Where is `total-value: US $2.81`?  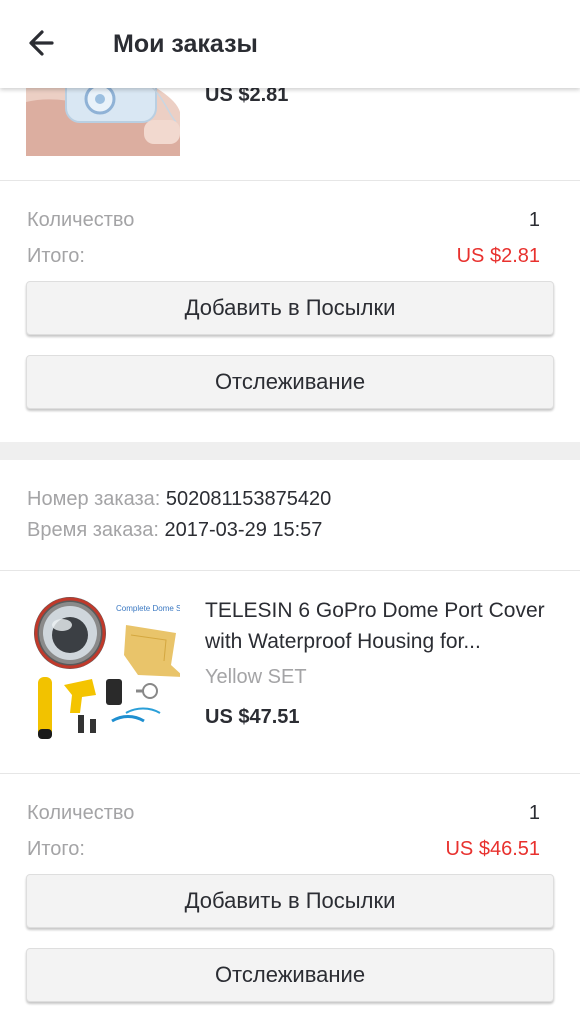
total-value: US $2.81 is located at coordinates (498, 256).